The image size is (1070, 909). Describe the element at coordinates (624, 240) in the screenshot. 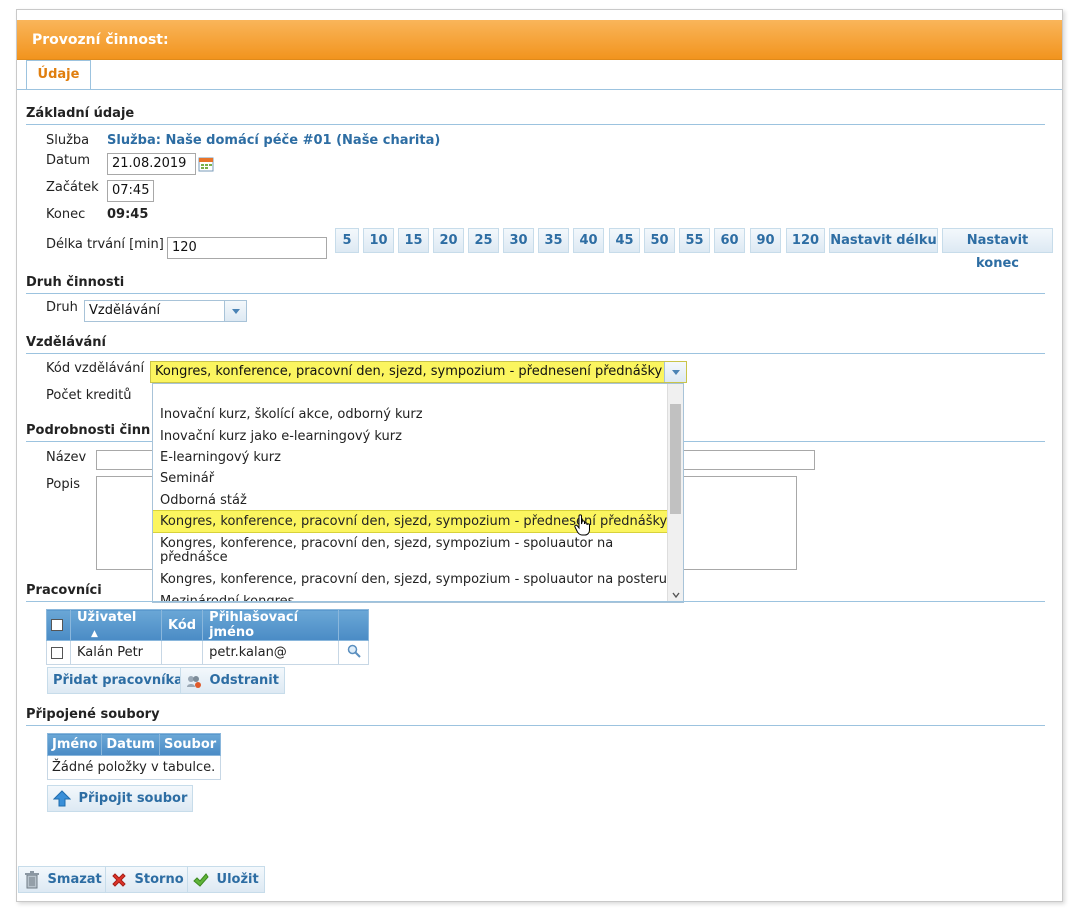

I see `duration-45-button: 45` at that location.